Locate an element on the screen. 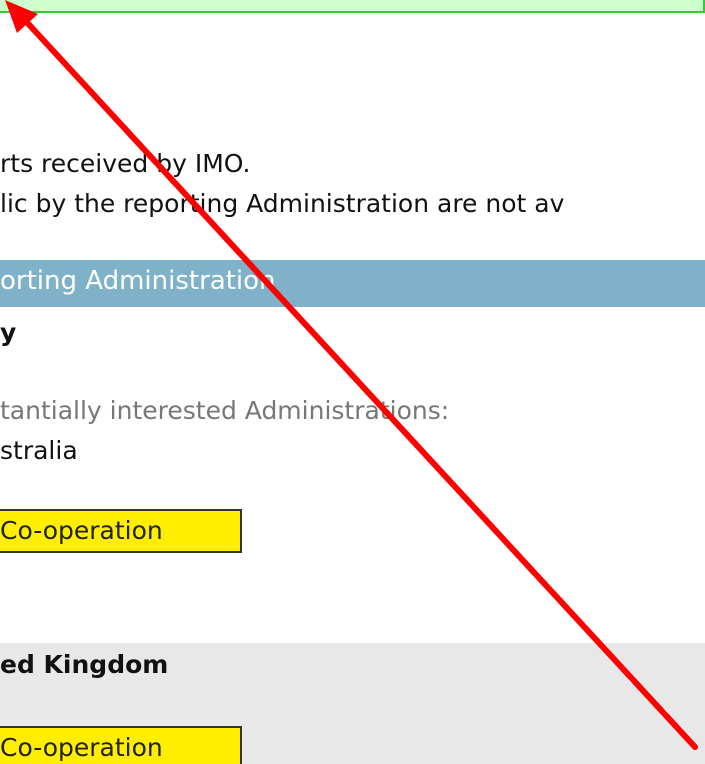 This screenshot has width=705, height=764. section-header-title: orting Administration is located at coordinates (138, 281).